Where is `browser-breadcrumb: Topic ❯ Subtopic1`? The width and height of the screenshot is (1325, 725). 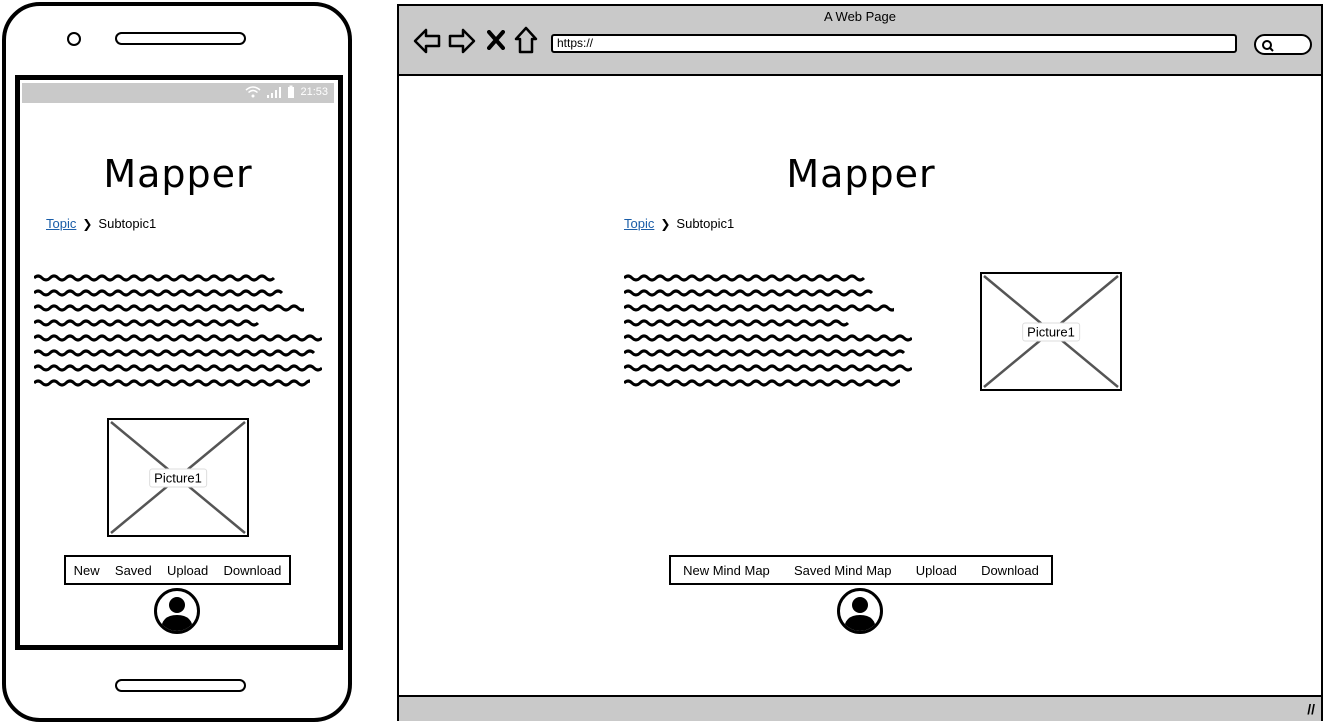
browser-breadcrumb: Topic ❯ Subtopic1 is located at coordinates (679, 223).